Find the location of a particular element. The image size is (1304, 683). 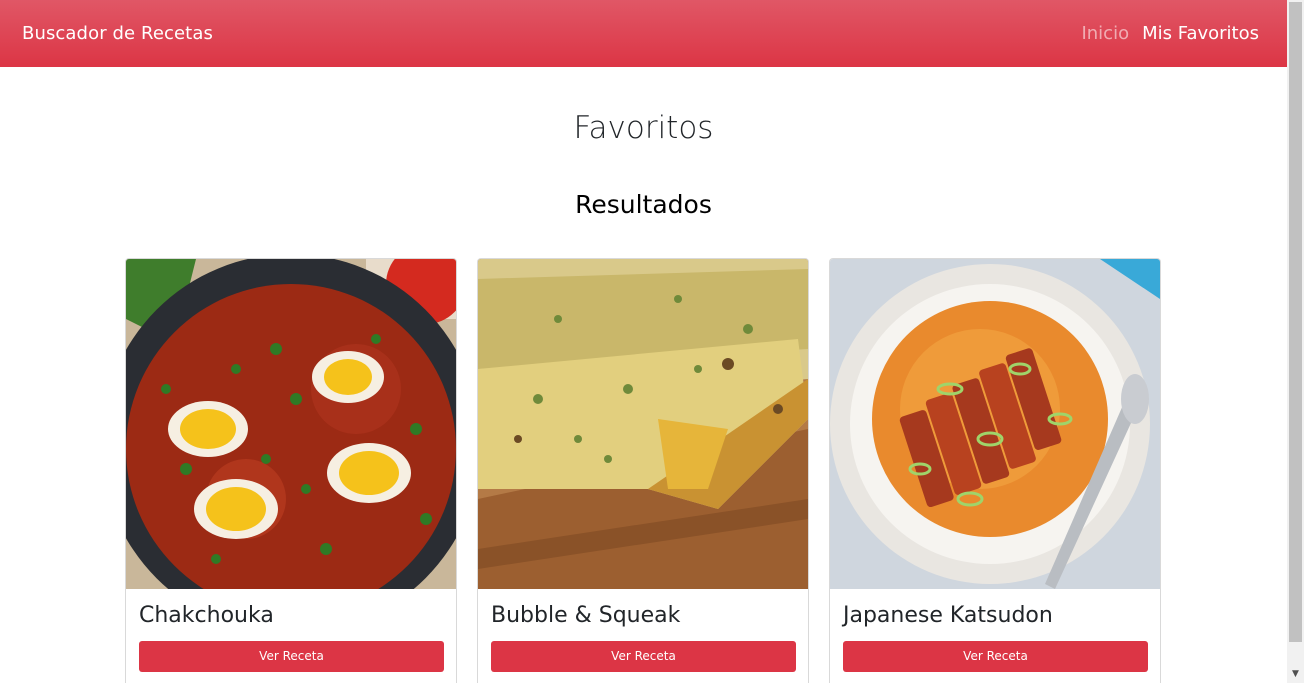

navbar-brand: Buscador de Recetas is located at coordinates (117, 33).